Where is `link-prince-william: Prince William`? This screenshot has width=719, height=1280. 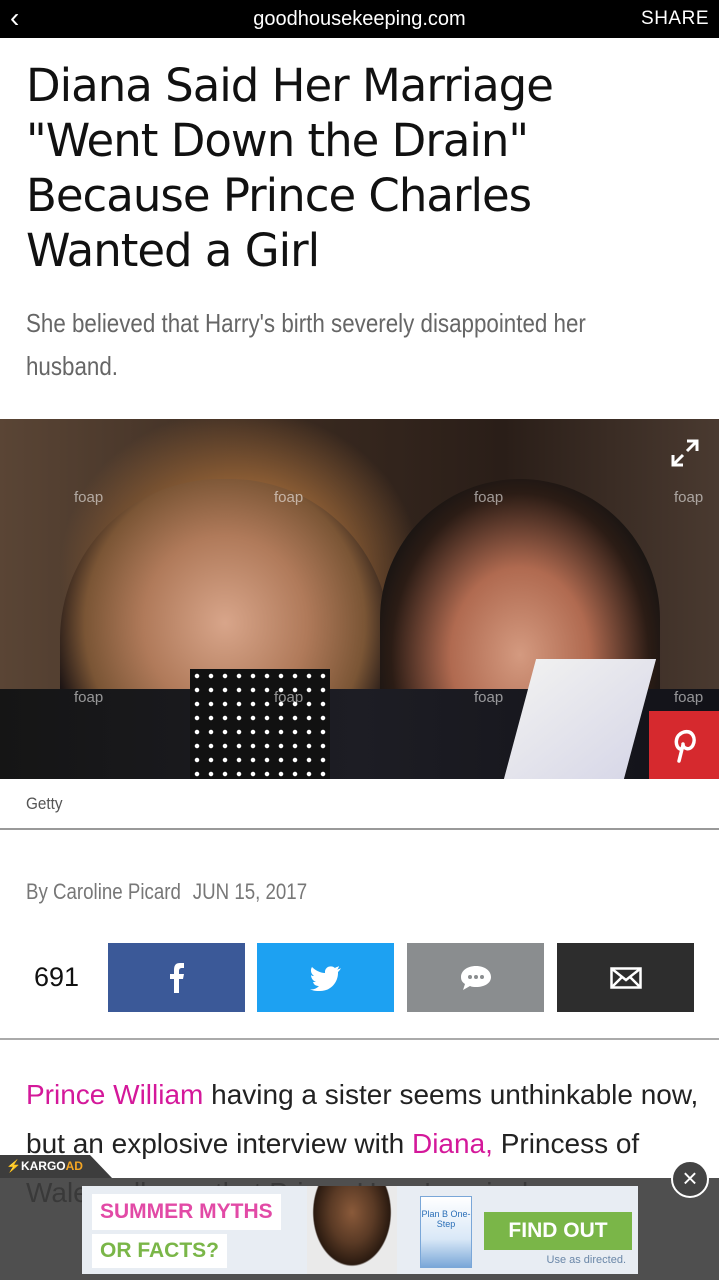
link-prince-william: Prince William is located at coordinates (114, 1094).